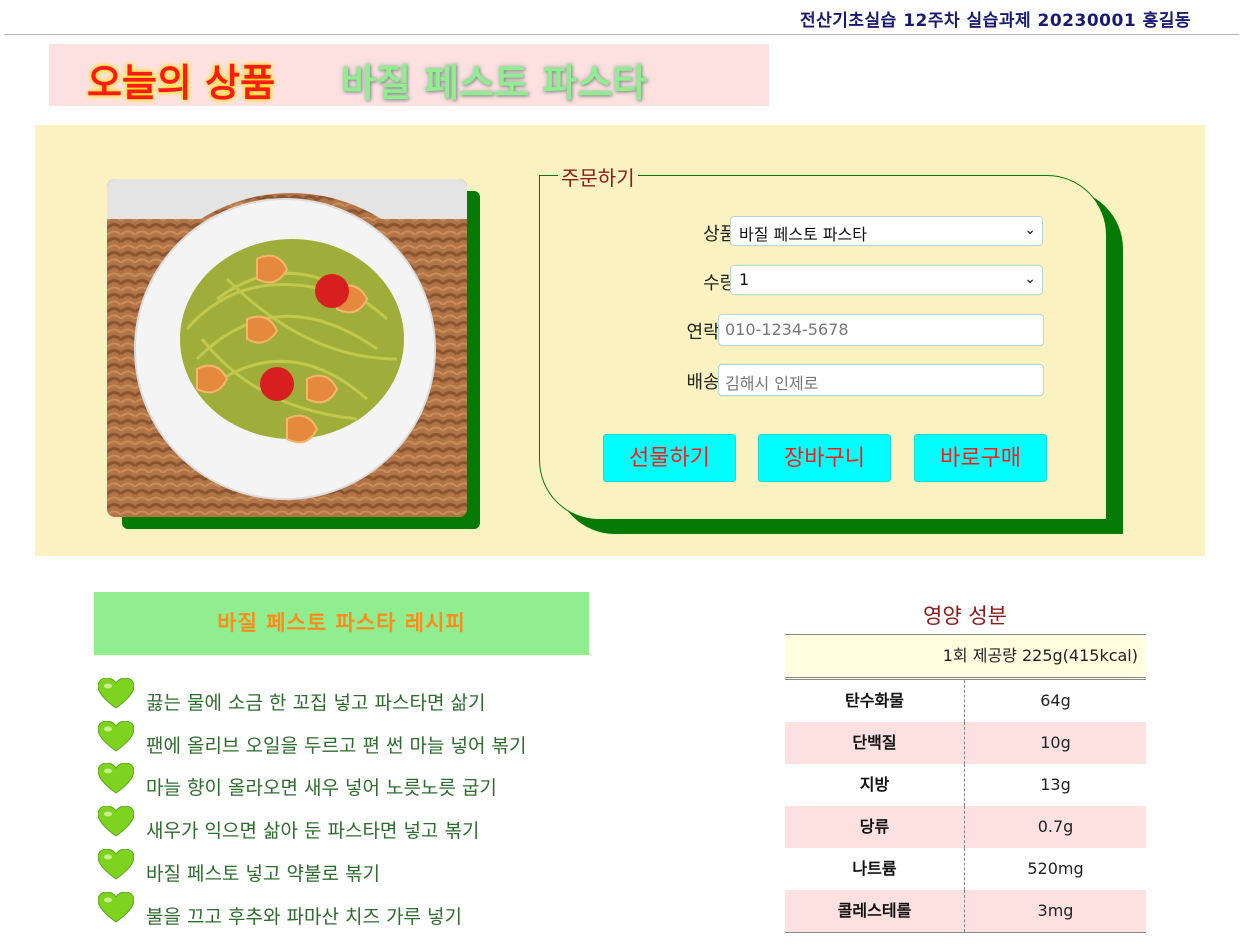 This screenshot has width=1243, height=950. I want to click on contact-row: 연락처 : 010-1234-5678, so click(824, 330).